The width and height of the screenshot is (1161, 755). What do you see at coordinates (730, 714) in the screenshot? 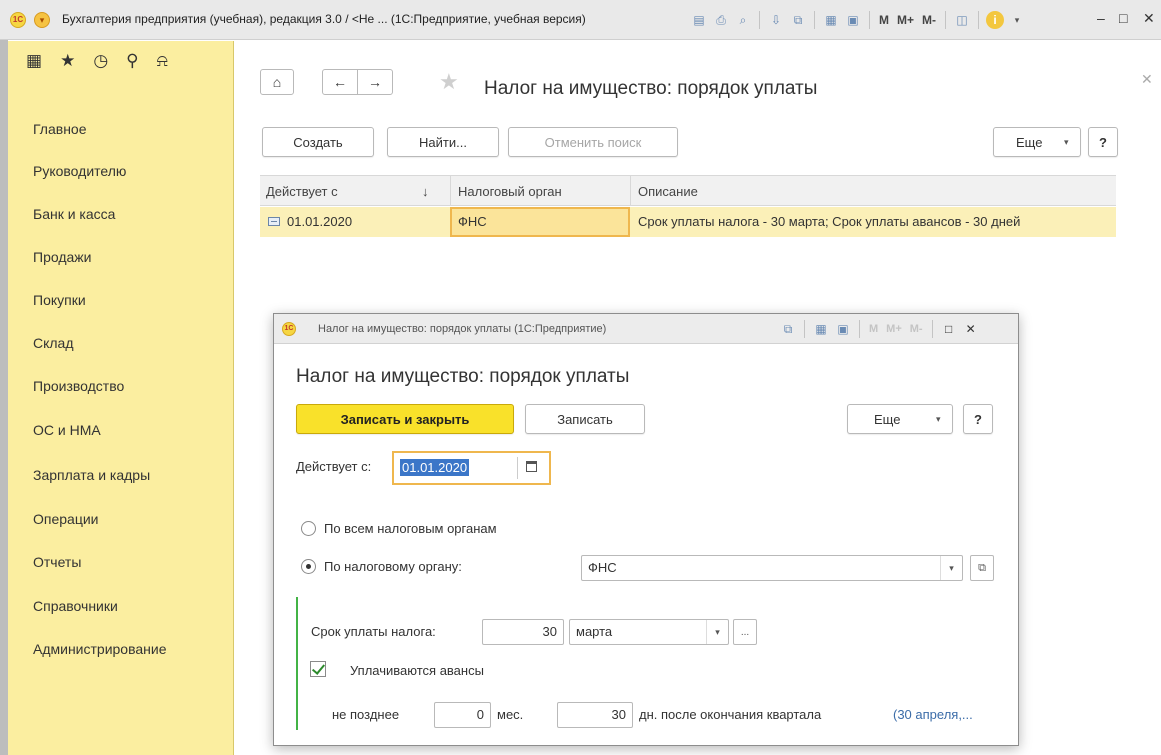
I see `days-suffix-label: дн. после окончания квартала` at bounding box center [730, 714].